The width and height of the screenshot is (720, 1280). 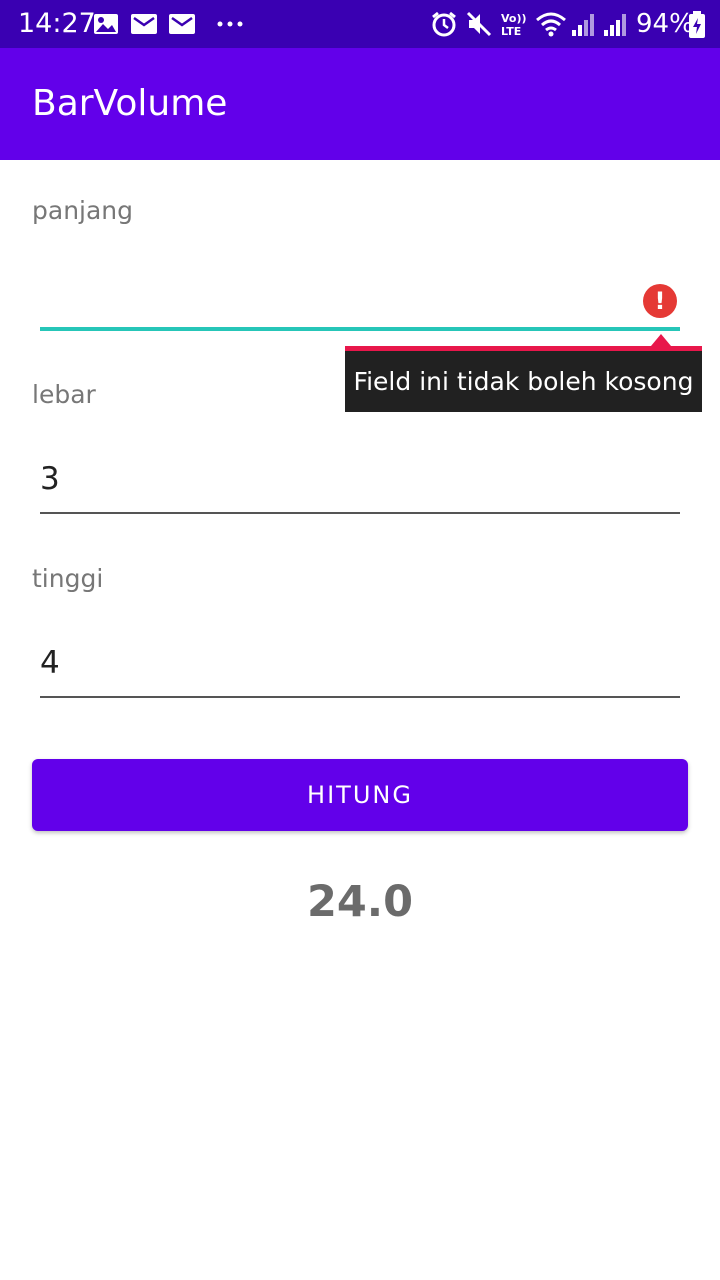 What do you see at coordinates (444, 24) in the screenshot?
I see `alarm-icon` at bounding box center [444, 24].